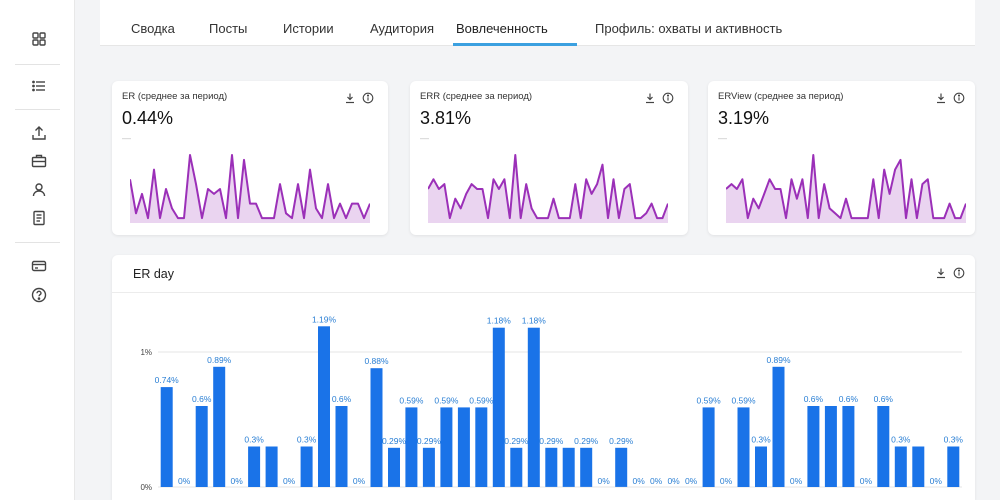  I want to click on bar-value-label: 1.19%, so click(324, 319).